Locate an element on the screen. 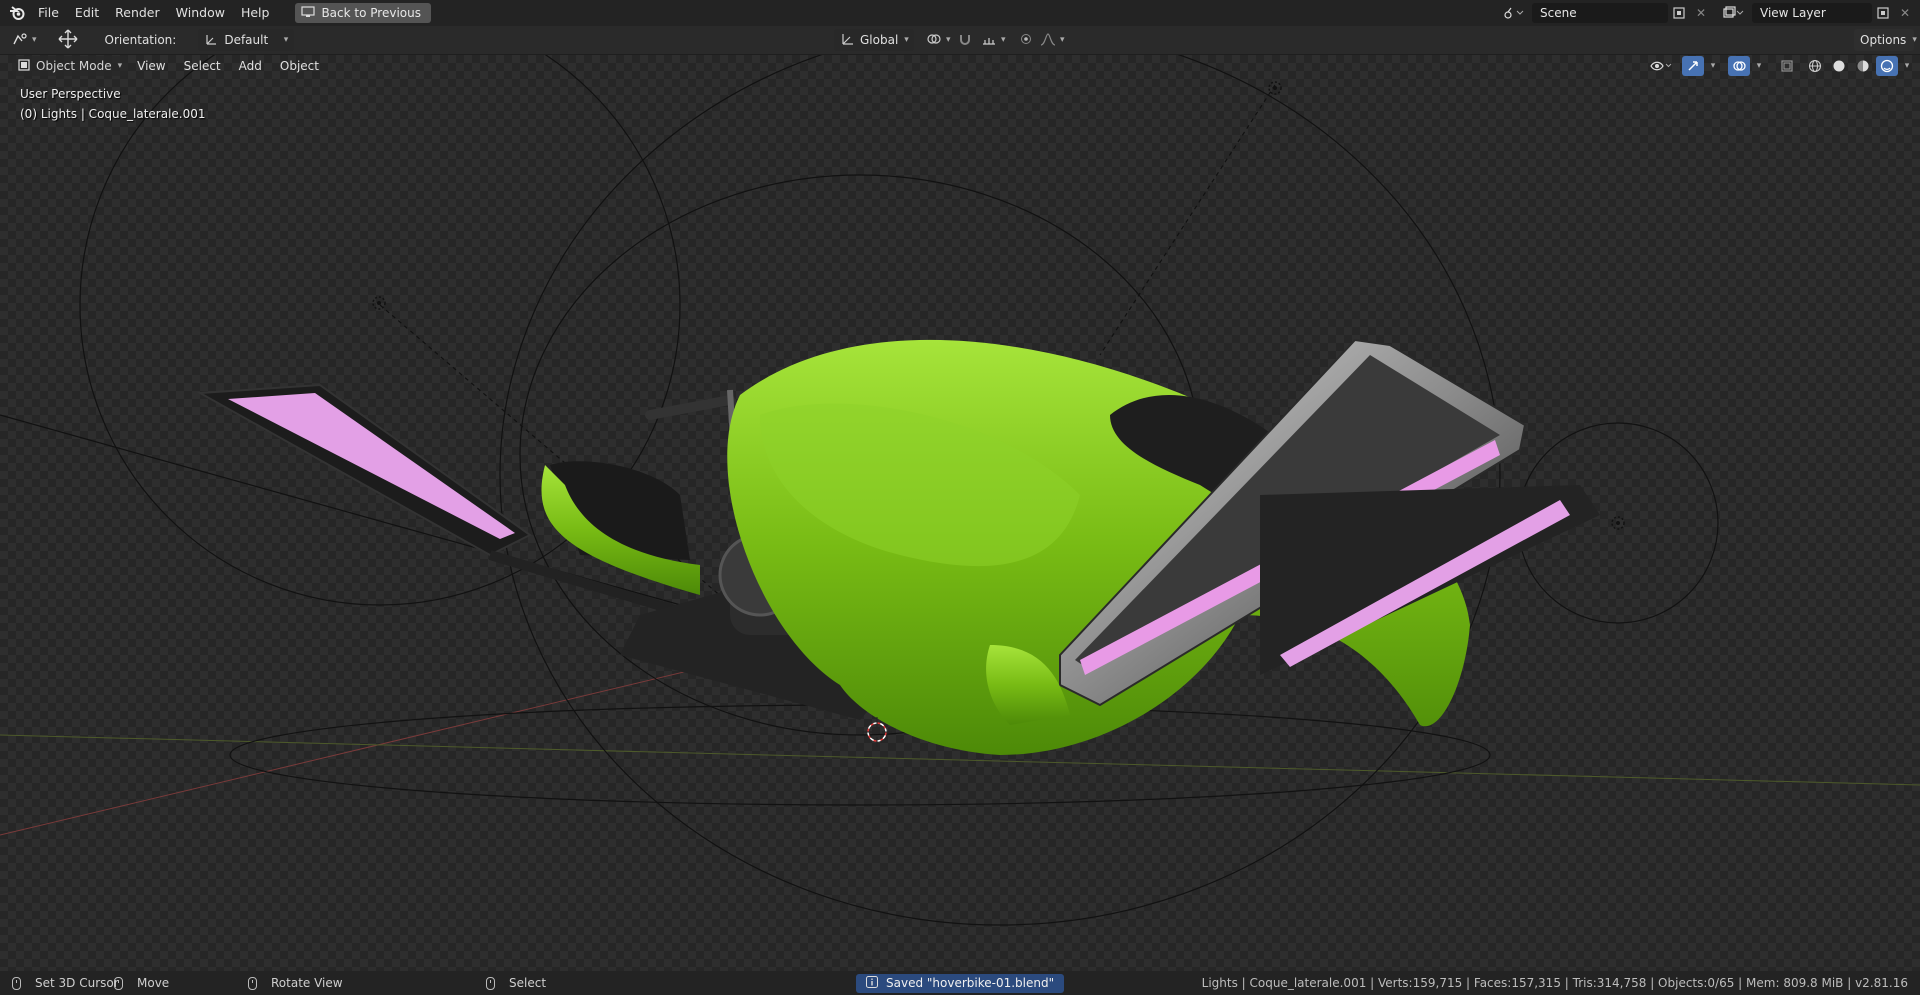 The image size is (1920, 995). global-axis-icon is located at coordinates (847, 40).